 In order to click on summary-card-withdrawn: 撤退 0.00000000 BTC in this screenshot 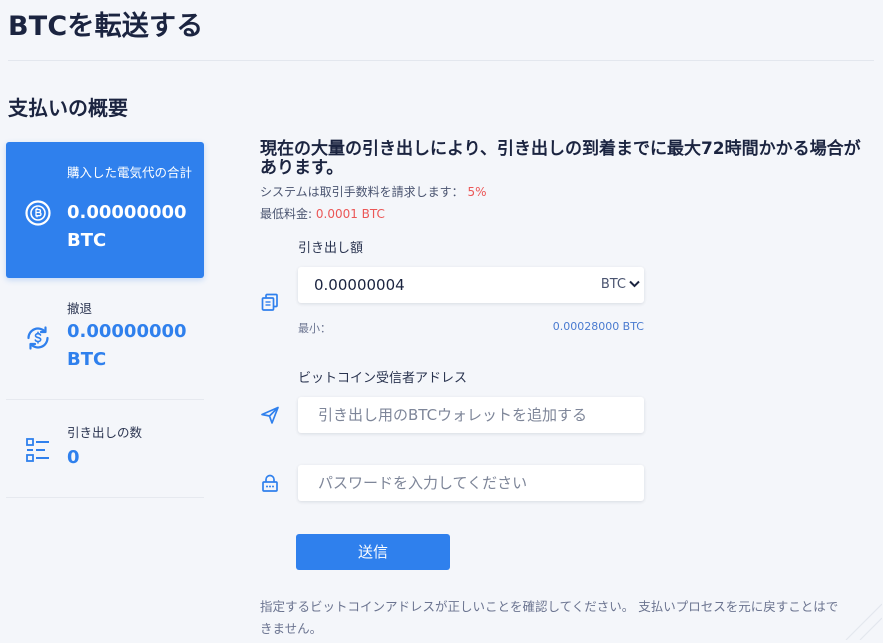, I will do `click(105, 345)`.